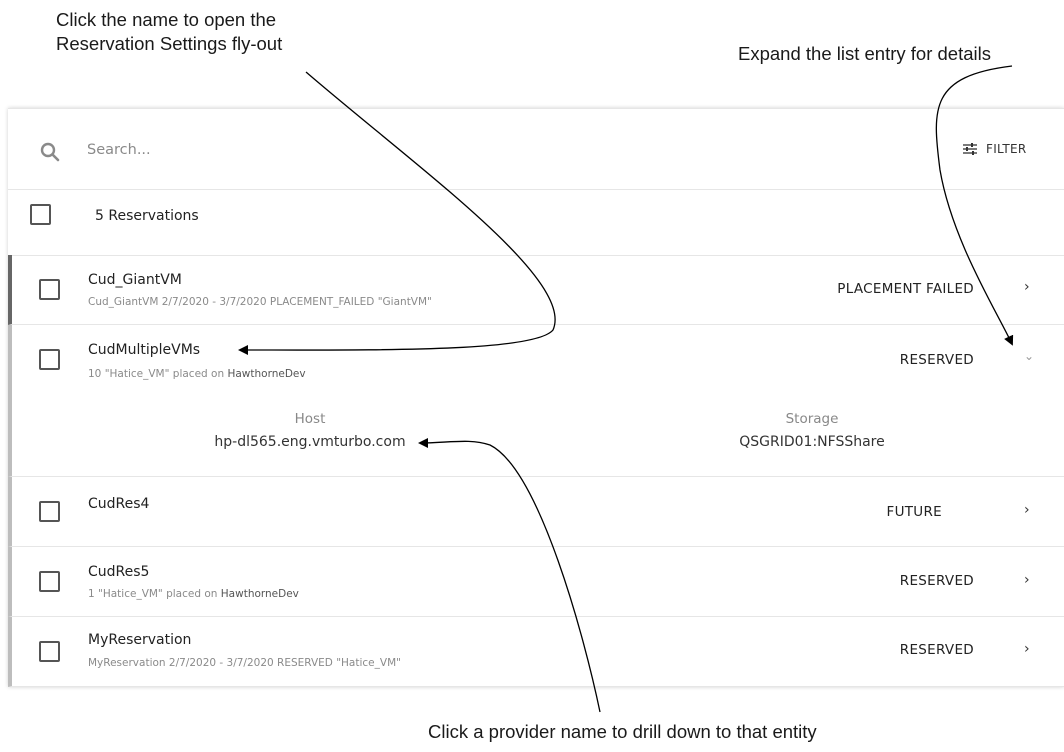 The width and height of the screenshot is (1064, 752). What do you see at coordinates (158, 374) in the screenshot?
I see `subtitle-text: 10 "Hatice_VM" placed on` at bounding box center [158, 374].